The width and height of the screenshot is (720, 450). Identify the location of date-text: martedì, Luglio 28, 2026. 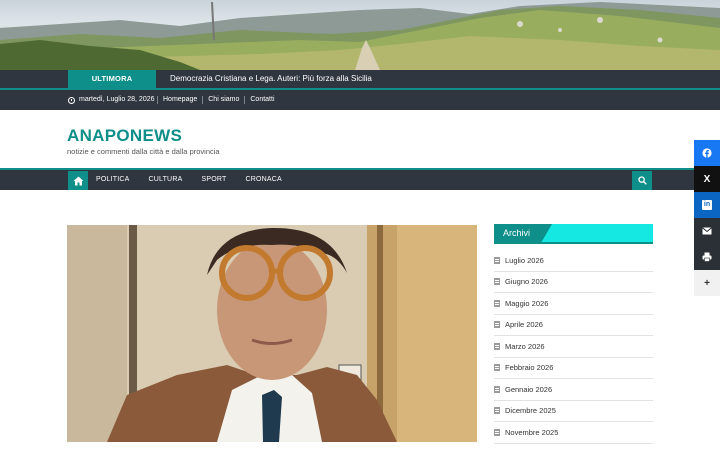
(117, 99).